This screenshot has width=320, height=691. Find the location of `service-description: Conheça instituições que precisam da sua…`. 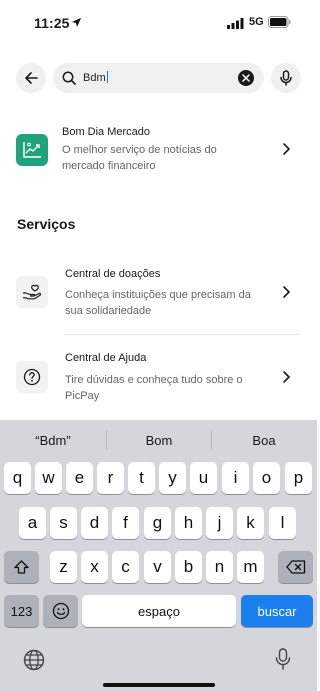

service-description: Conheça instituições que precisam da sua… is located at coordinates (158, 303).